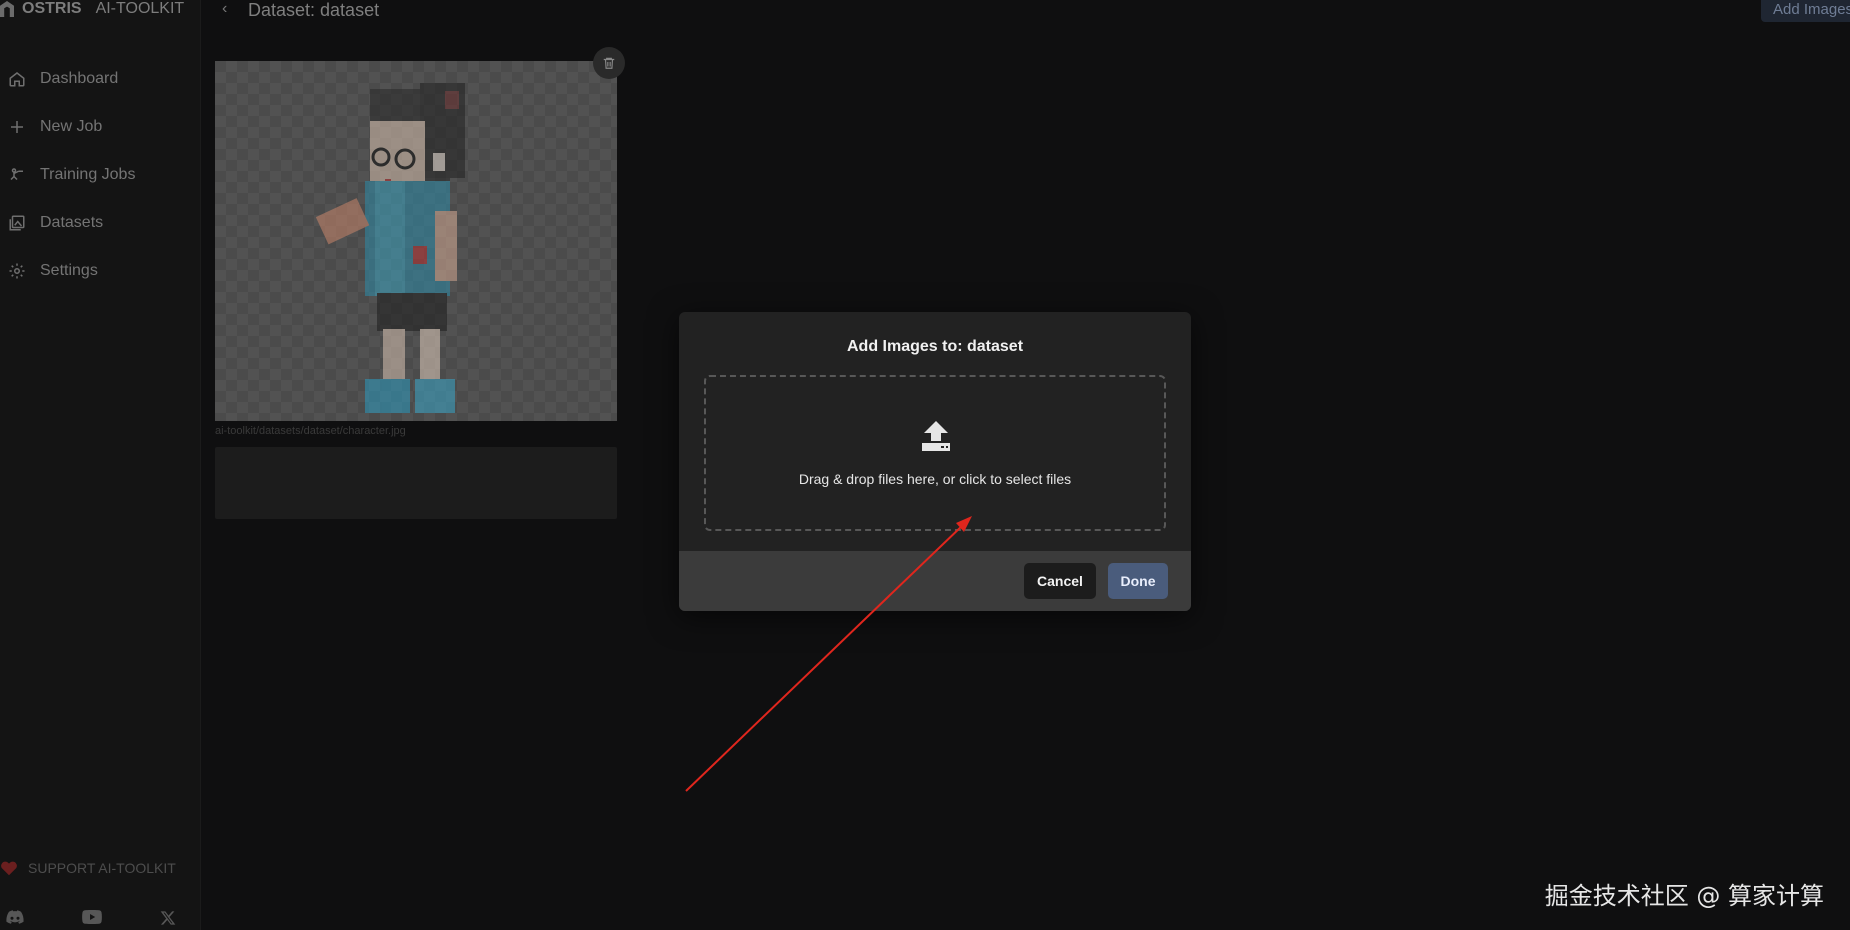 Image resolution: width=1850 pixels, height=930 pixels. What do you see at coordinates (168, 918) in the screenshot?
I see `x-icon` at bounding box center [168, 918].